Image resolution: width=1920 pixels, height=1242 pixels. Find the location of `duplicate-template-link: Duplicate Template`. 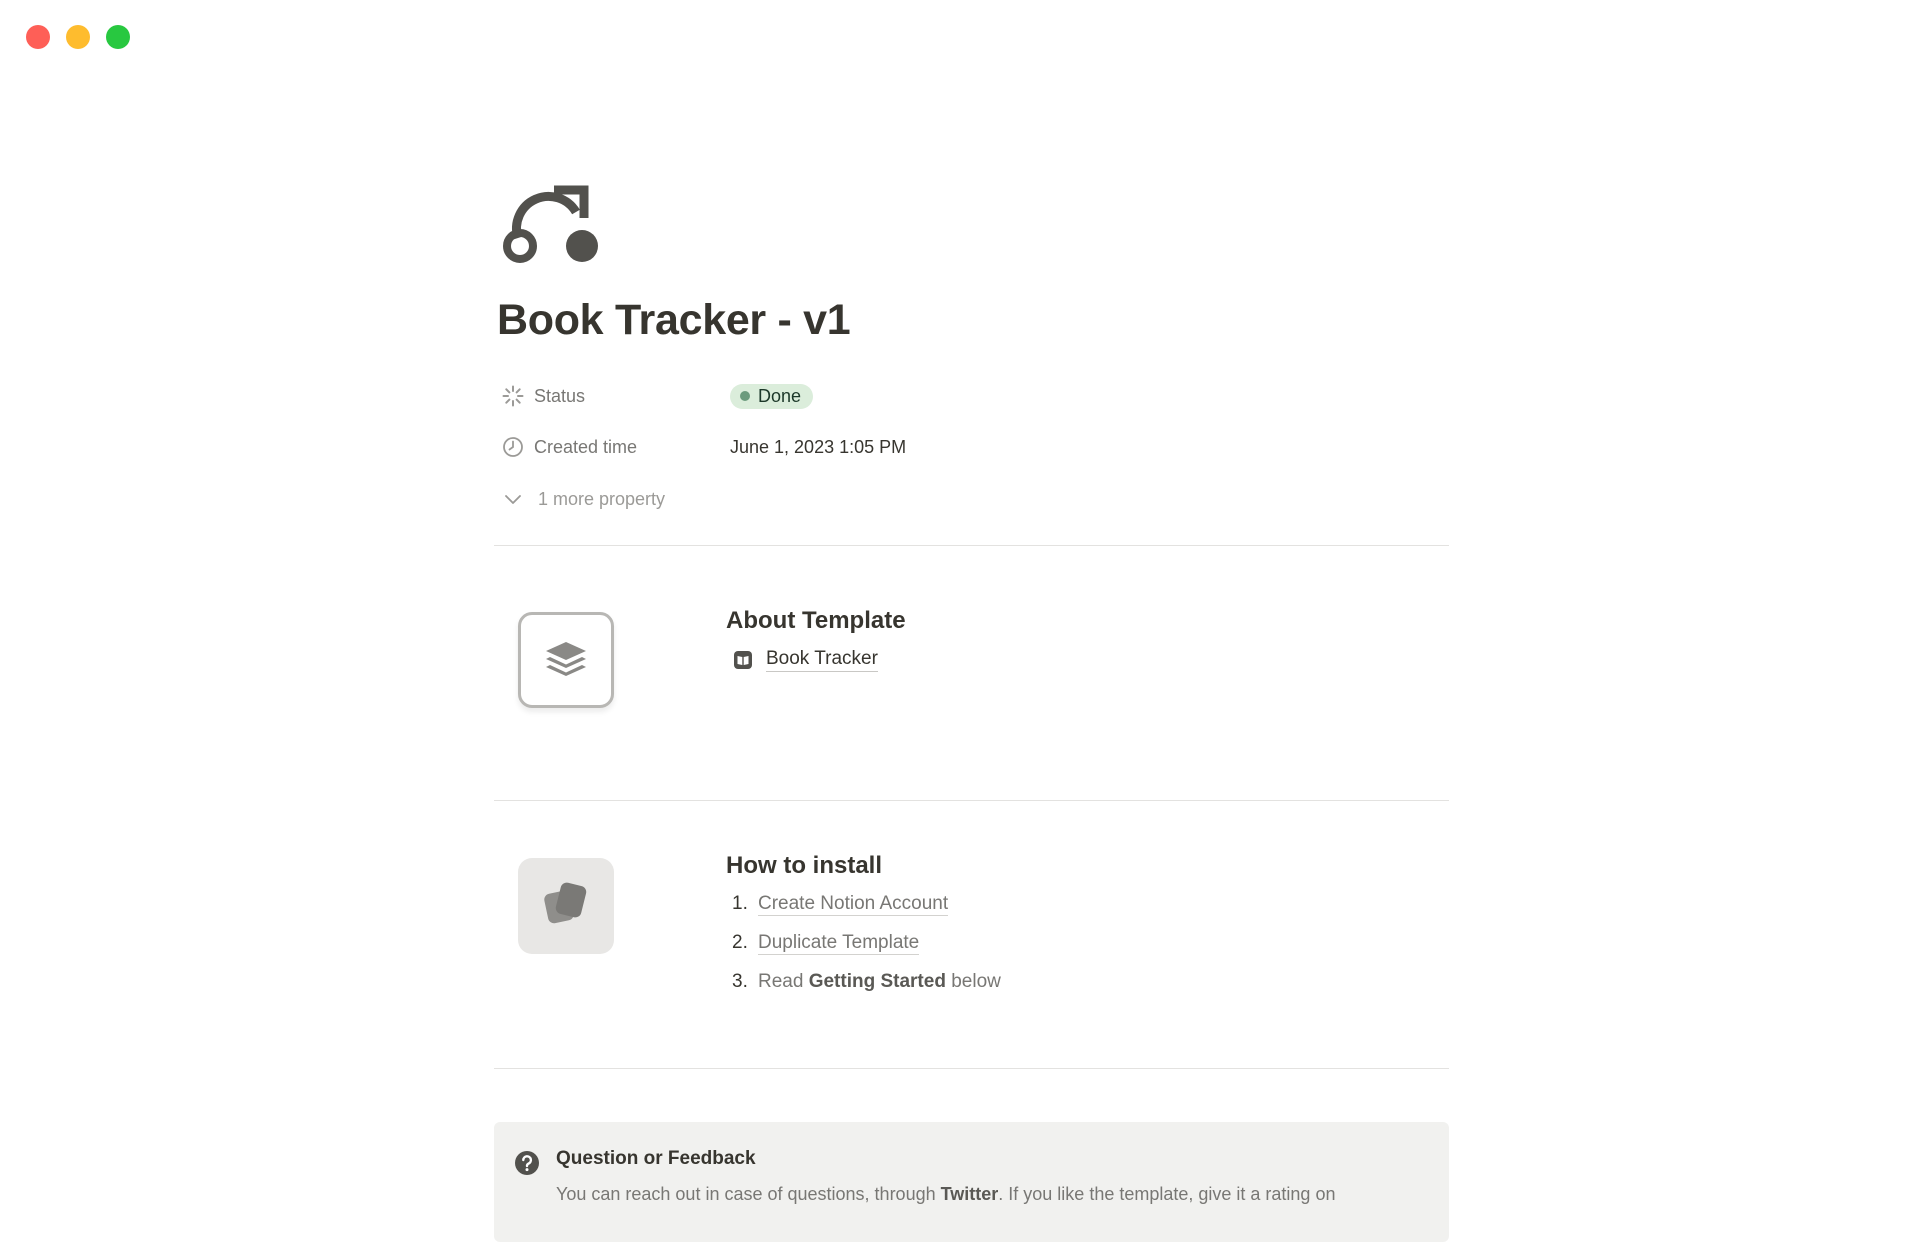

duplicate-template-link: Duplicate Template is located at coordinates (839, 943).